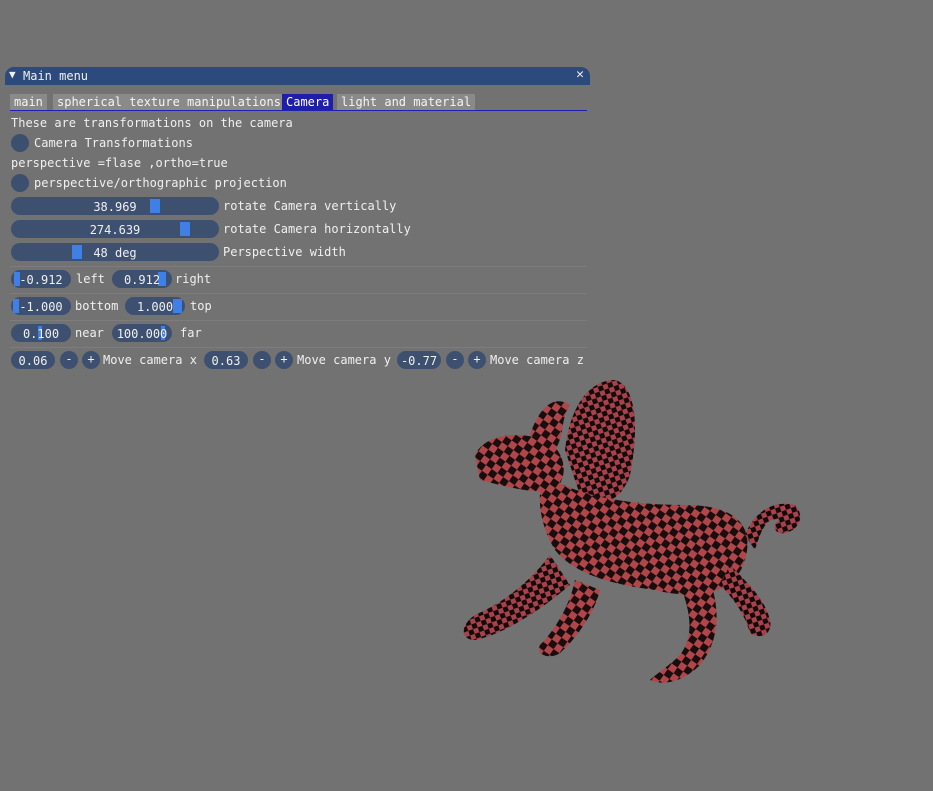 This screenshot has width=933, height=791. What do you see at coordinates (56, 76) in the screenshot?
I see `window-title: Main menu` at bounding box center [56, 76].